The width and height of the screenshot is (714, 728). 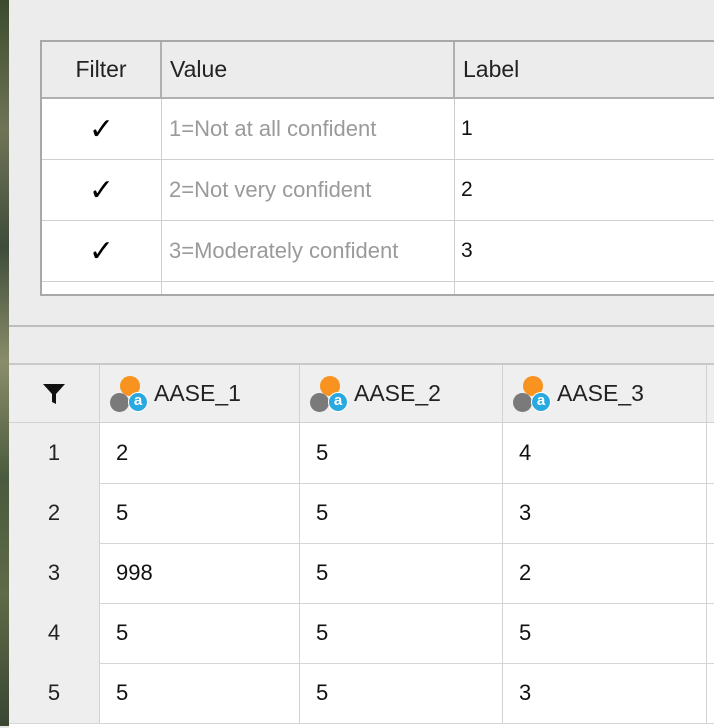 I want to click on table-row: 1 2 5 4, so click(x=361, y=453).